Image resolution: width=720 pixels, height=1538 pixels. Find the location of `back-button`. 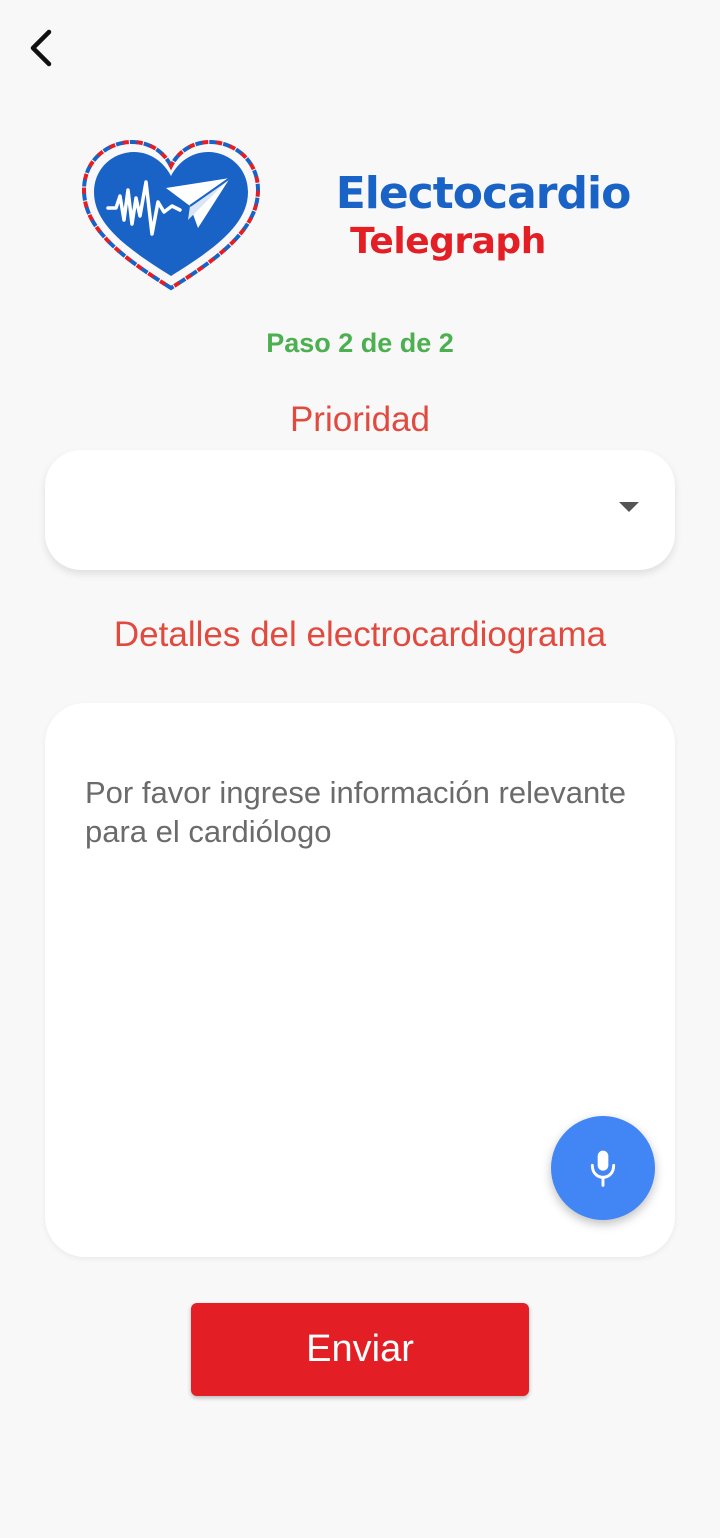

back-button is located at coordinates (42, 48).